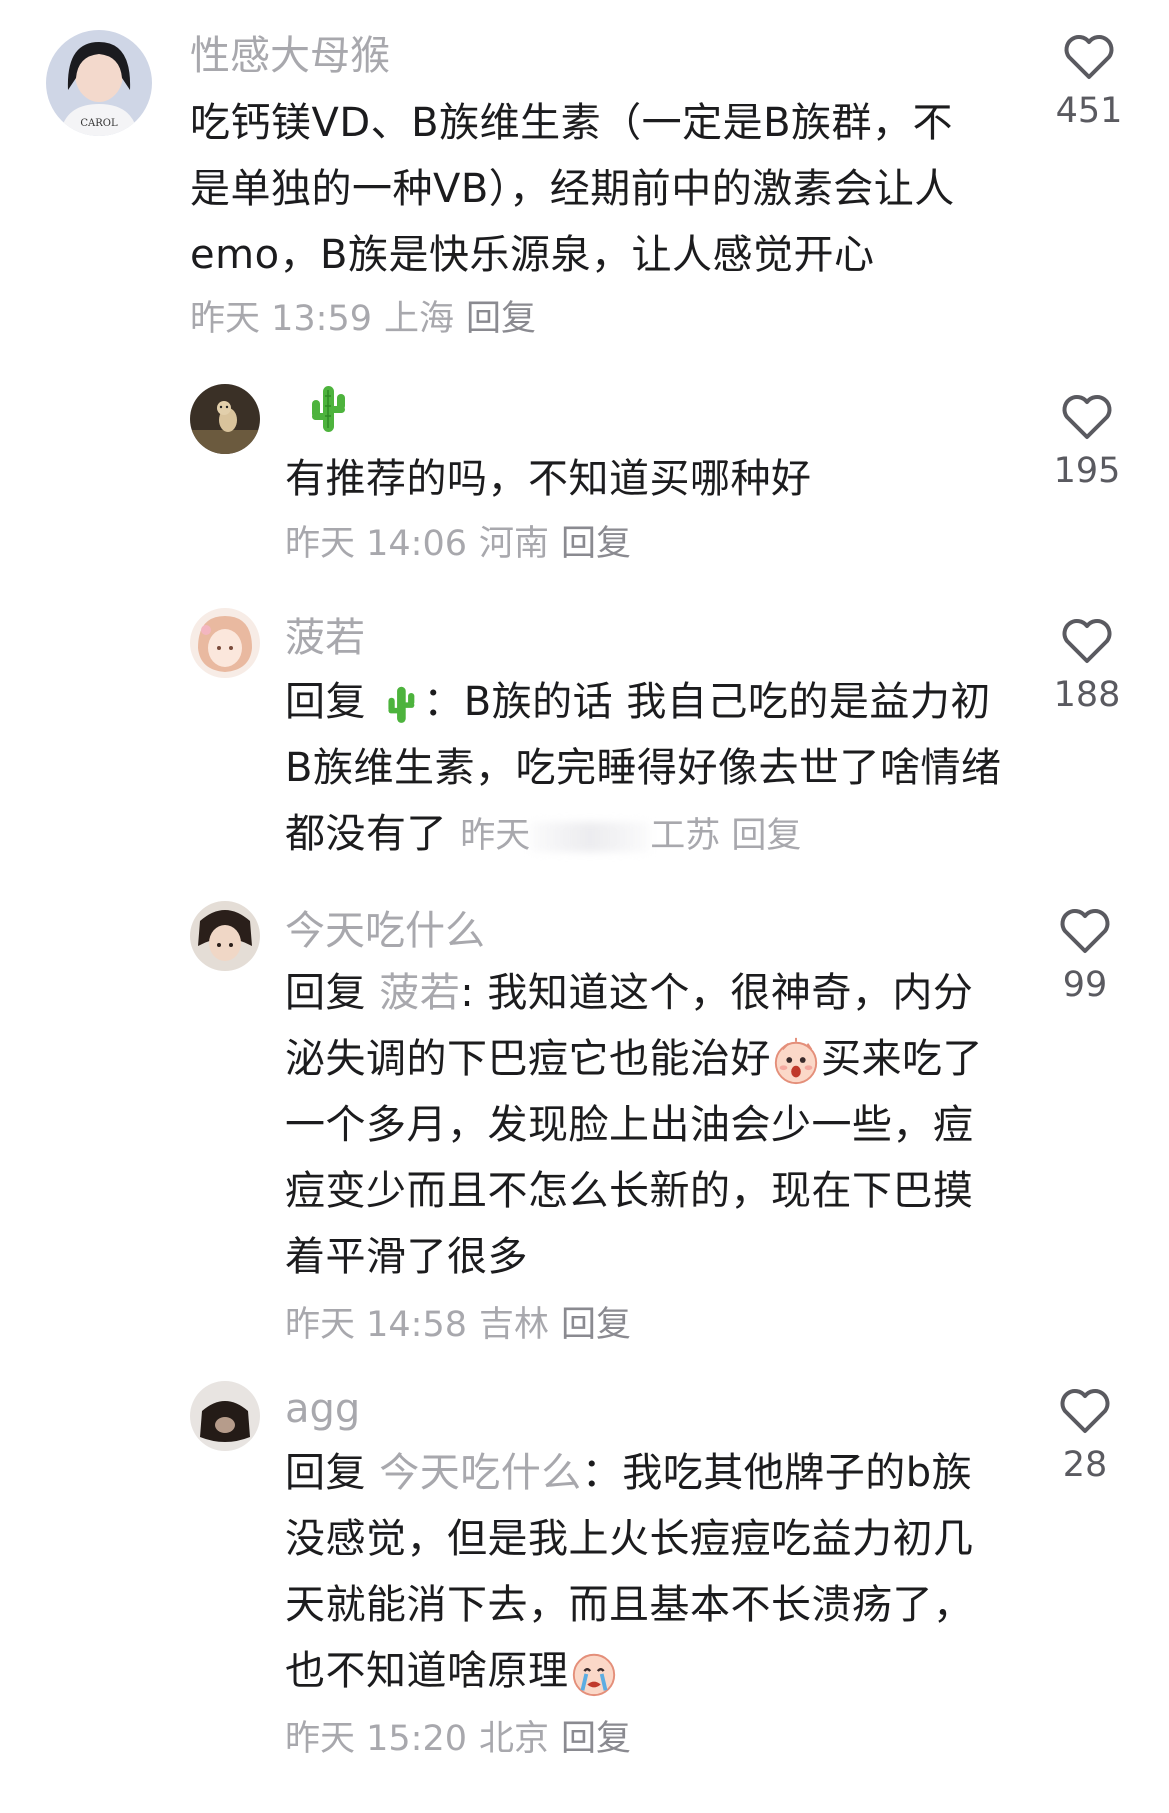  What do you see at coordinates (290, 56) in the screenshot?
I see `username: 性感大母猴` at bounding box center [290, 56].